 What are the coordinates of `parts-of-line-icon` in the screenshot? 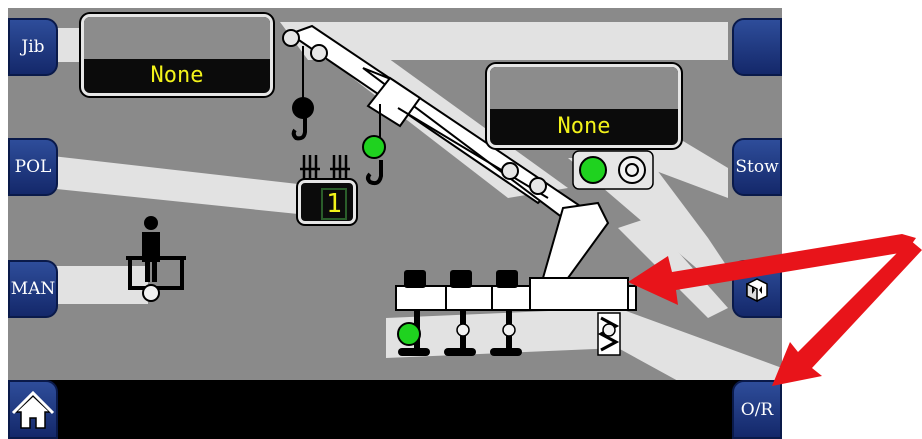 It's located at (325, 168).